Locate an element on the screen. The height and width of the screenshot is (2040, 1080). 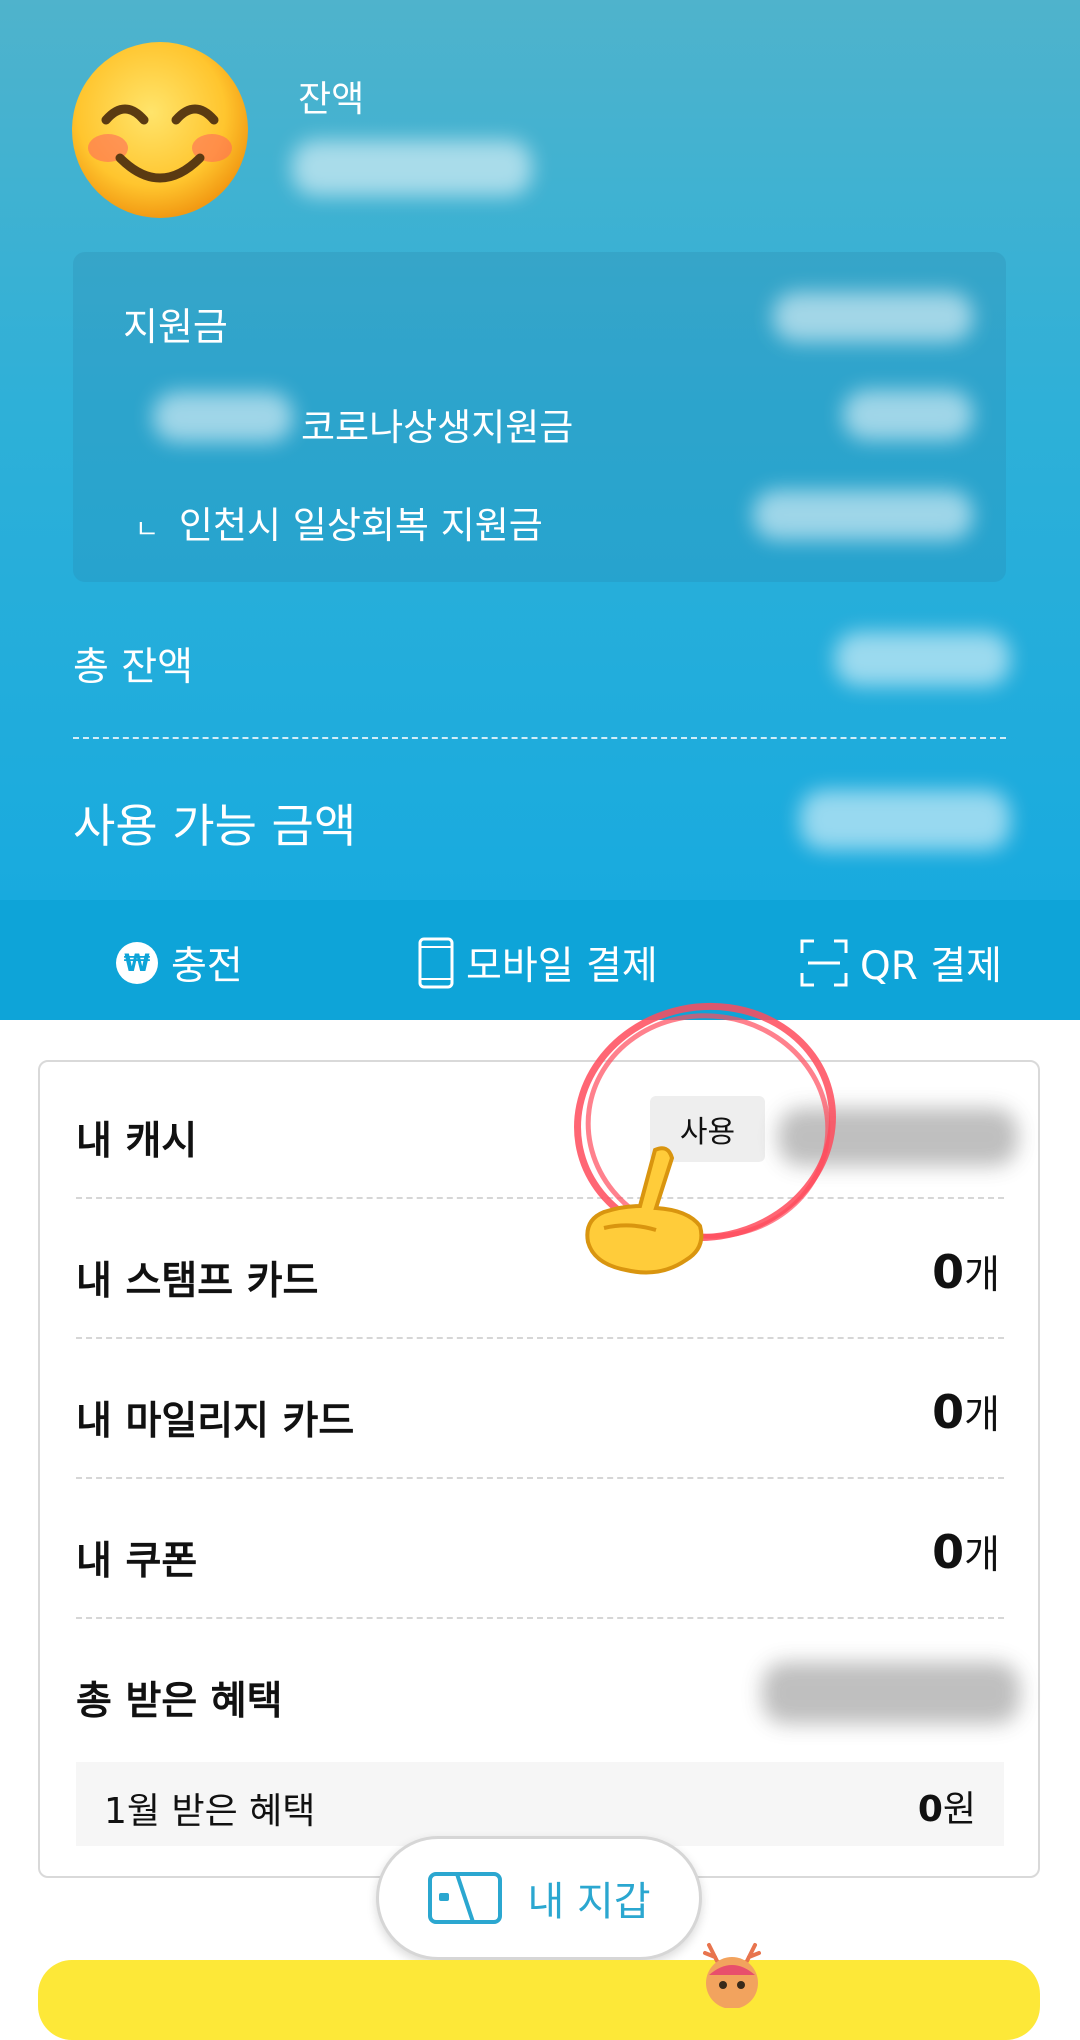
mileage-card-count: 0개 is located at coordinates (966, 1412).